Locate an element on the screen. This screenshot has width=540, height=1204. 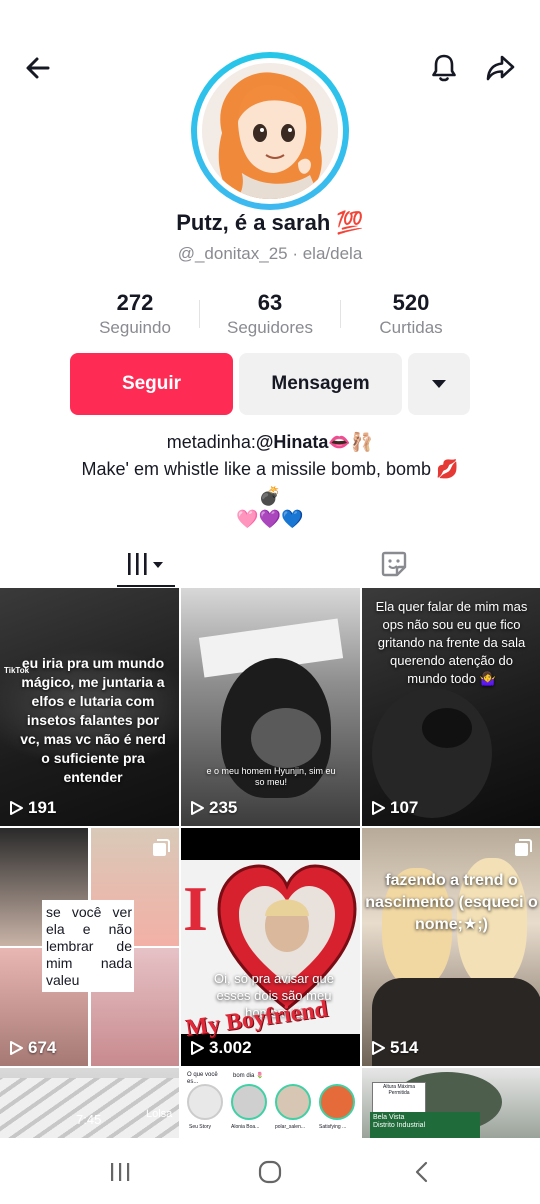
system-back-button is located at coordinates (422, 1172).